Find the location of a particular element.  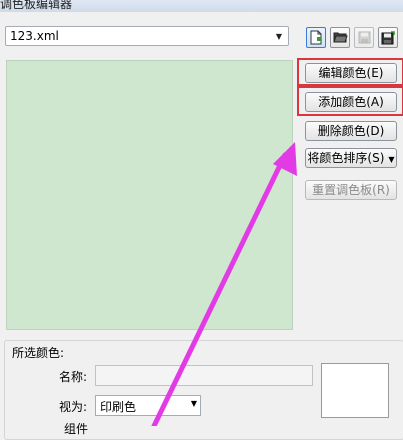

view-as-dropdown: 印刷色 ▼ is located at coordinates (148, 405).